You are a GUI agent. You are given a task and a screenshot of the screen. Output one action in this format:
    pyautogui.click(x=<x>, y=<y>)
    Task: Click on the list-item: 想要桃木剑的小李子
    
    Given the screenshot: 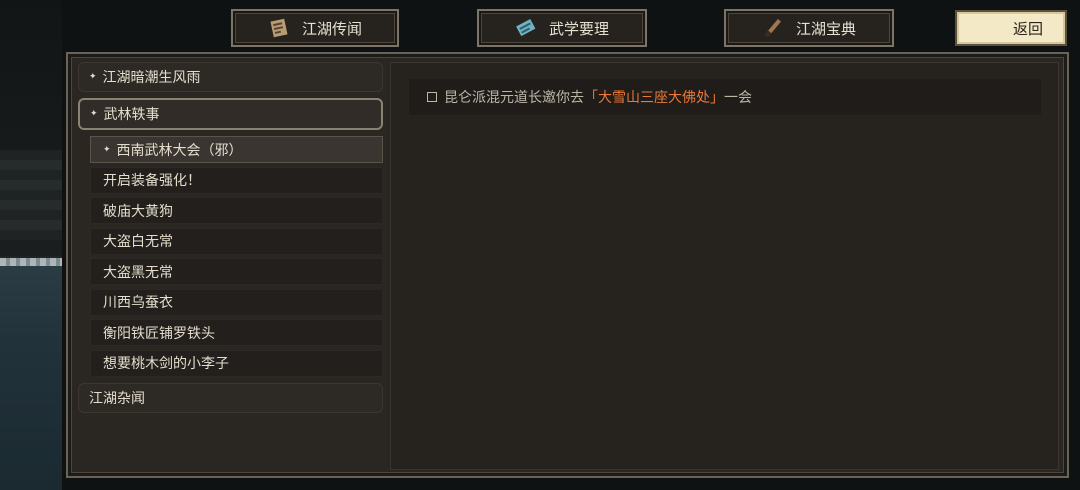 What is the action you would take?
    pyautogui.click(x=236, y=363)
    